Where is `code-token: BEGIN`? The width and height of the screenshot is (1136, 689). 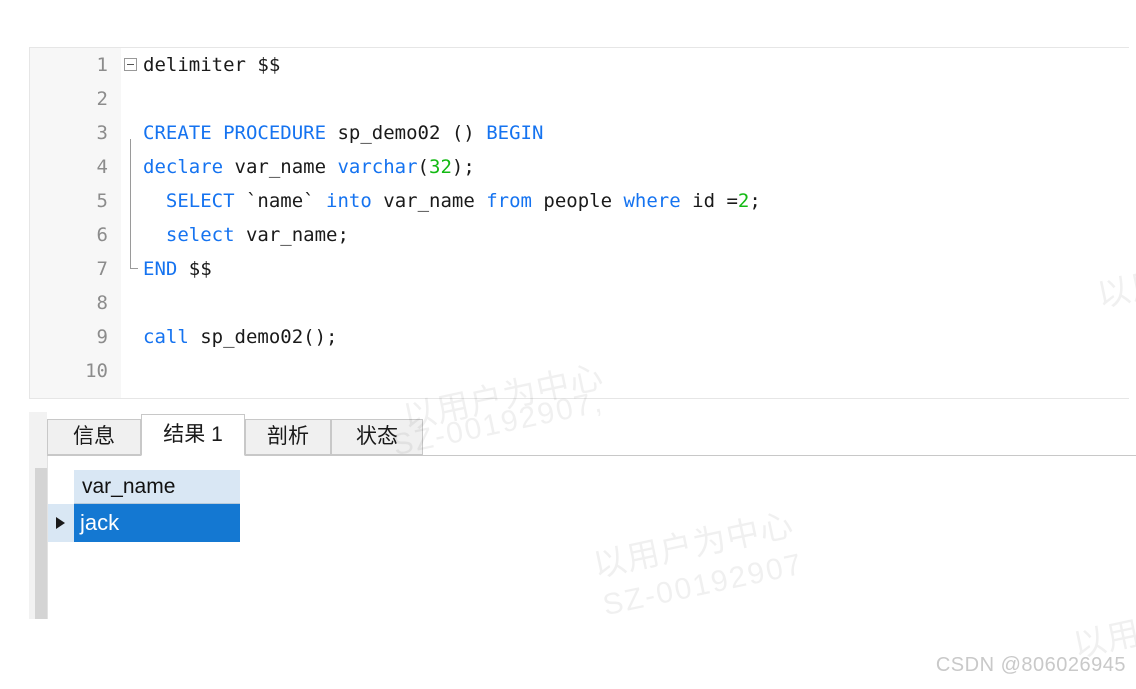
code-token: BEGIN is located at coordinates (515, 133).